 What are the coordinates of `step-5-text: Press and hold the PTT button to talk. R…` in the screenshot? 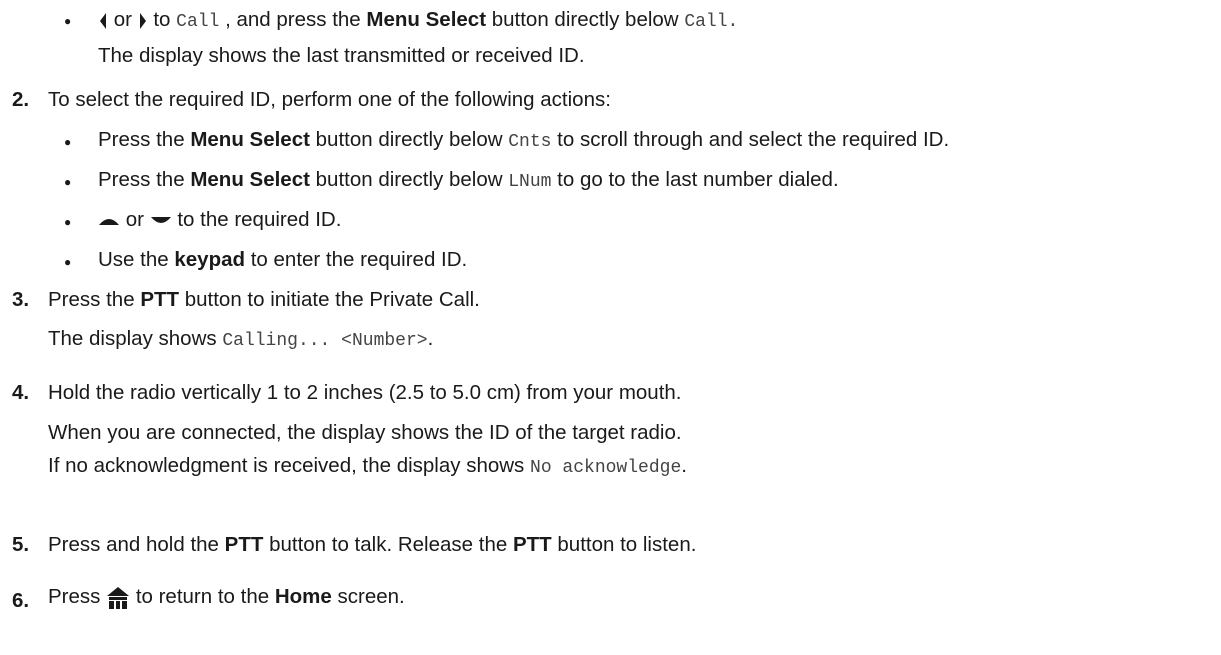 It's located at (372, 544).